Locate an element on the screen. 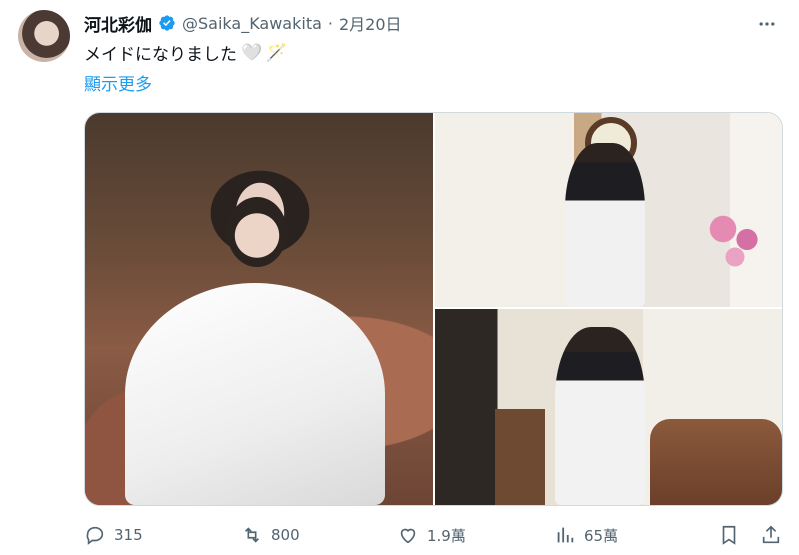 This screenshot has width=799, height=555. magic-wand-emoji: 🪄 is located at coordinates (277, 52).